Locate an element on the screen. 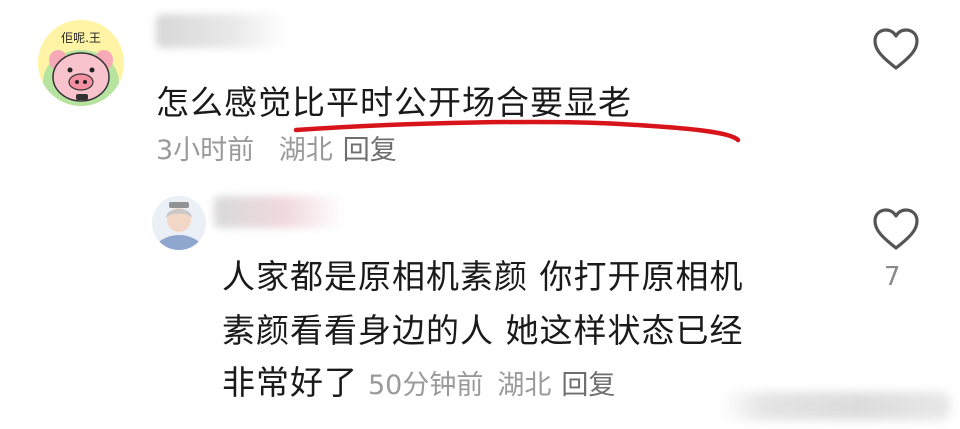 The image size is (960, 429). avatar is located at coordinates (179, 223).